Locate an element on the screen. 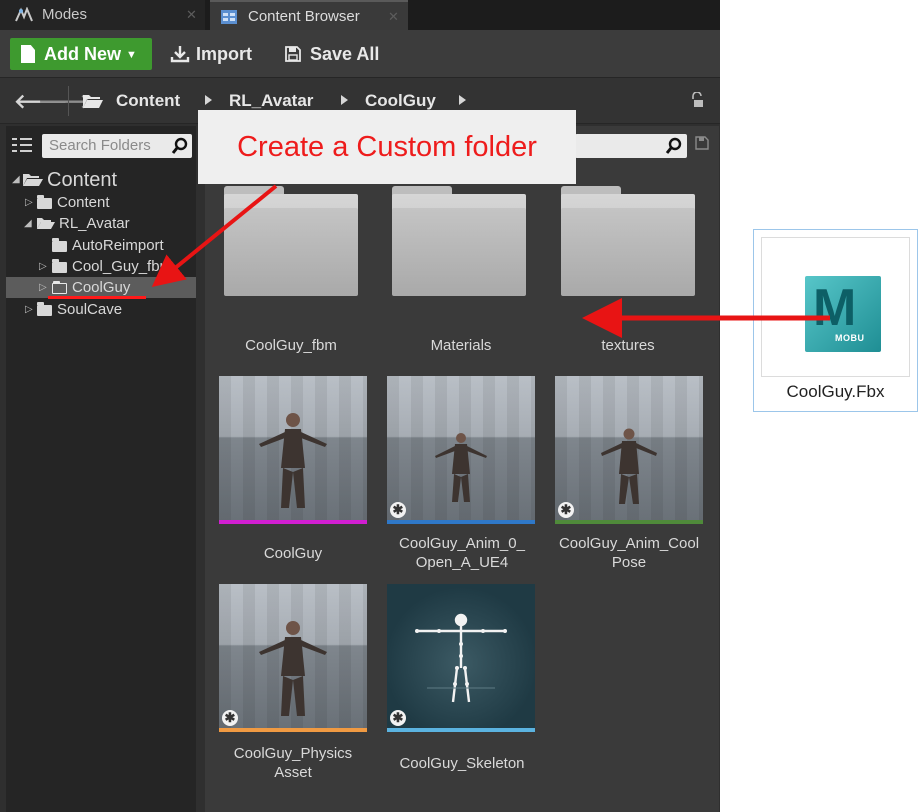 The image size is (922, 812). save-all-label: Save All is located at coordinates (345, 54).